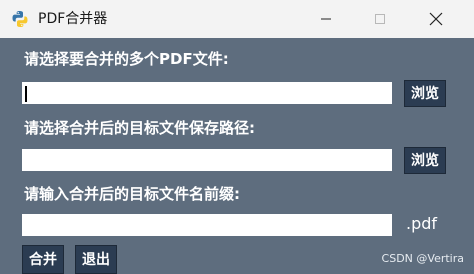 The height and width of the screenshot is (274, 474). I want to click on title-bar: PDF合并器, so click(237, 19).